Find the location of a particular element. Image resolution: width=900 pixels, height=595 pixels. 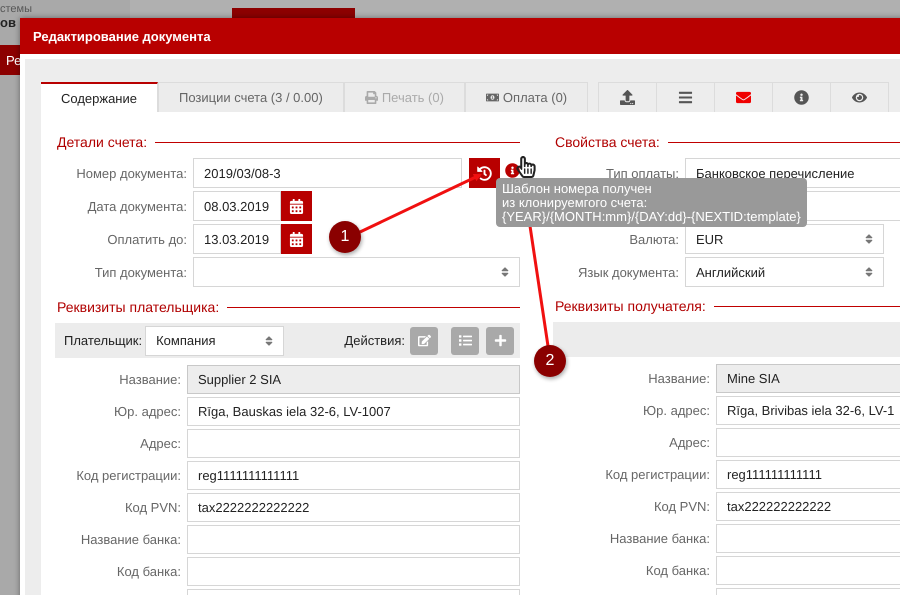

payer-label: Плательщик: is located at coordinates (103, 340).